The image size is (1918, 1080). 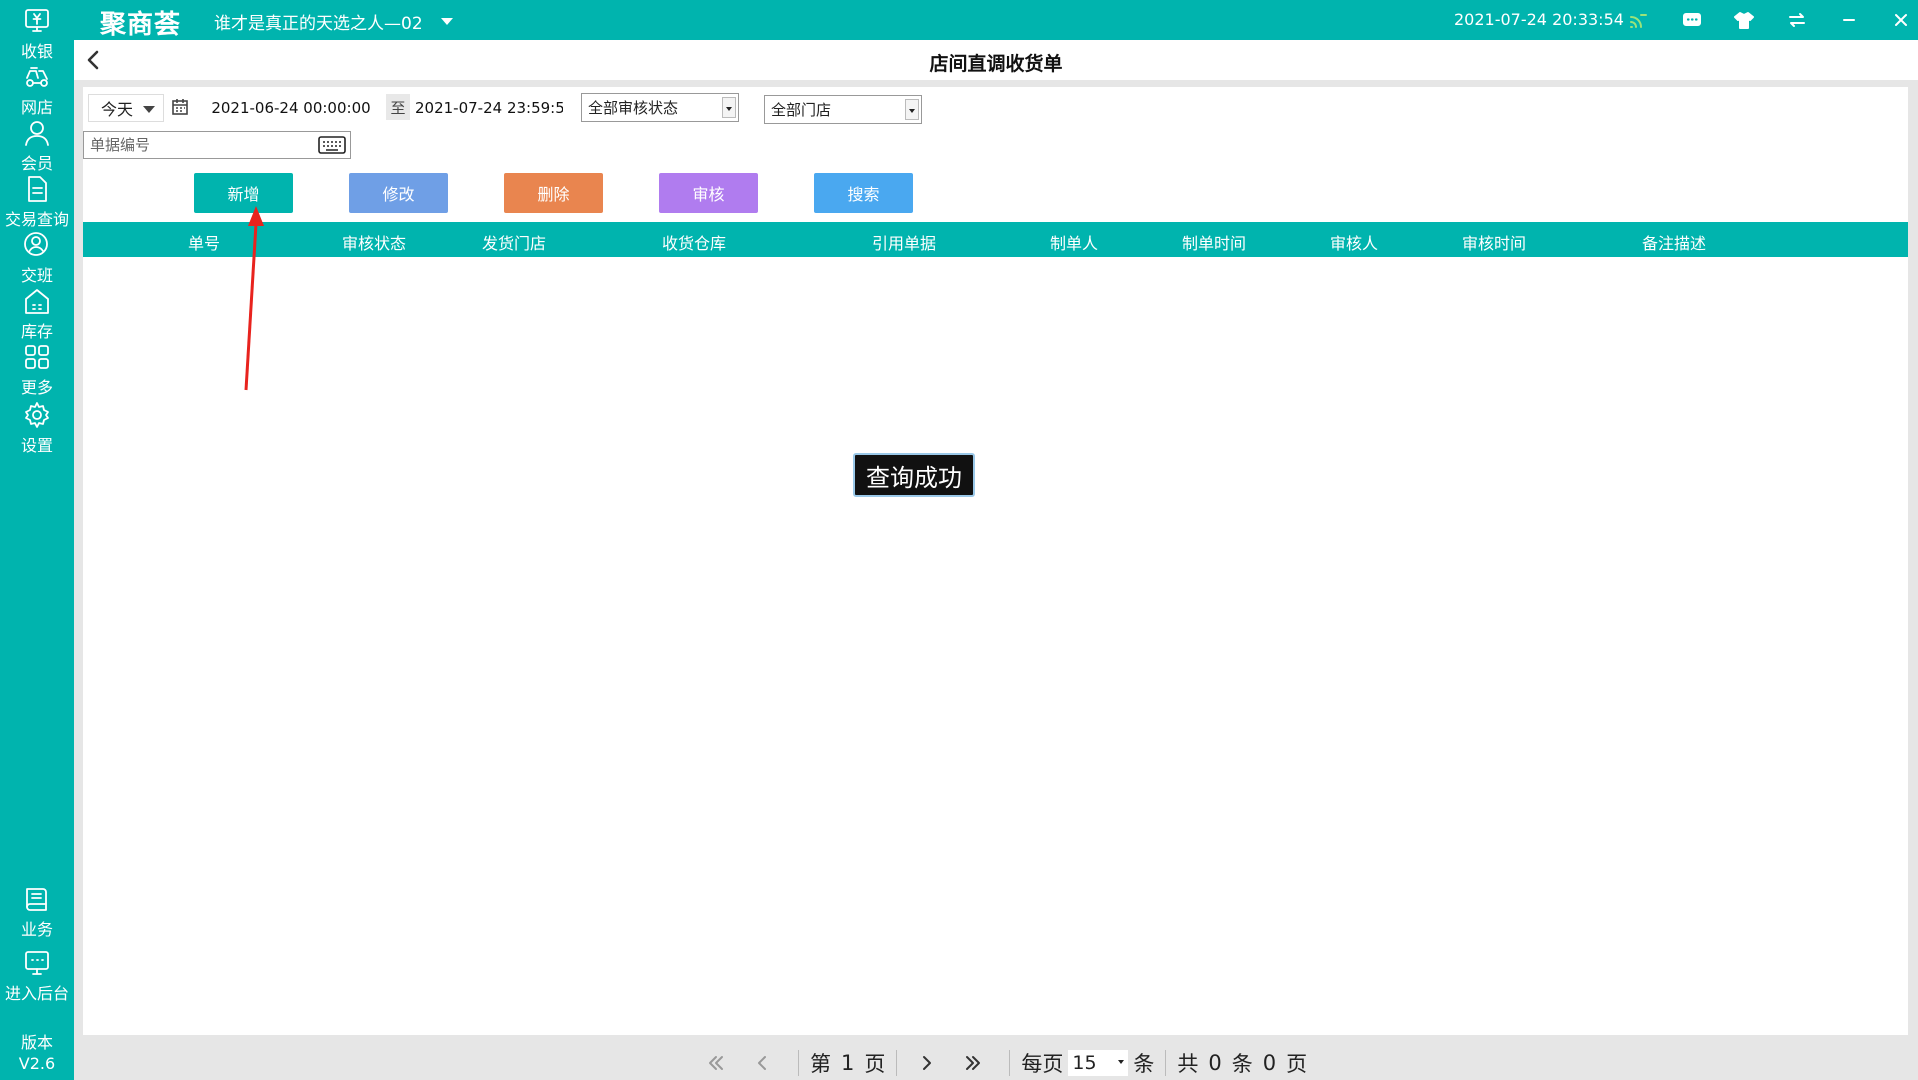 I want to click on start-date-input: 2021-06-24 00:00:00, so click(x=291, y=108).